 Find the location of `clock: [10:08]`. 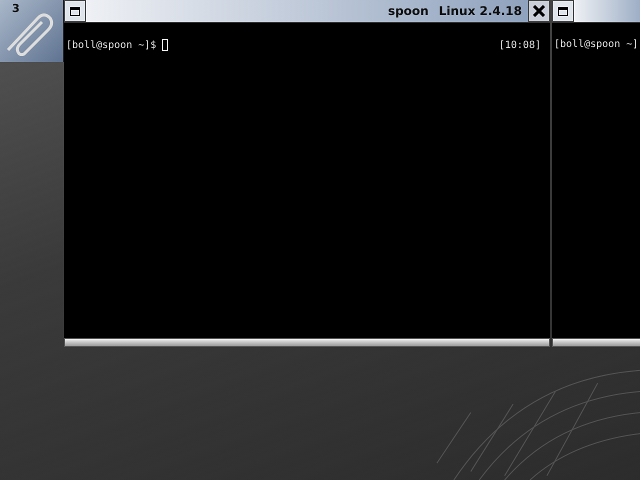

clock: [10:08] is located at coordinates (520, 45).